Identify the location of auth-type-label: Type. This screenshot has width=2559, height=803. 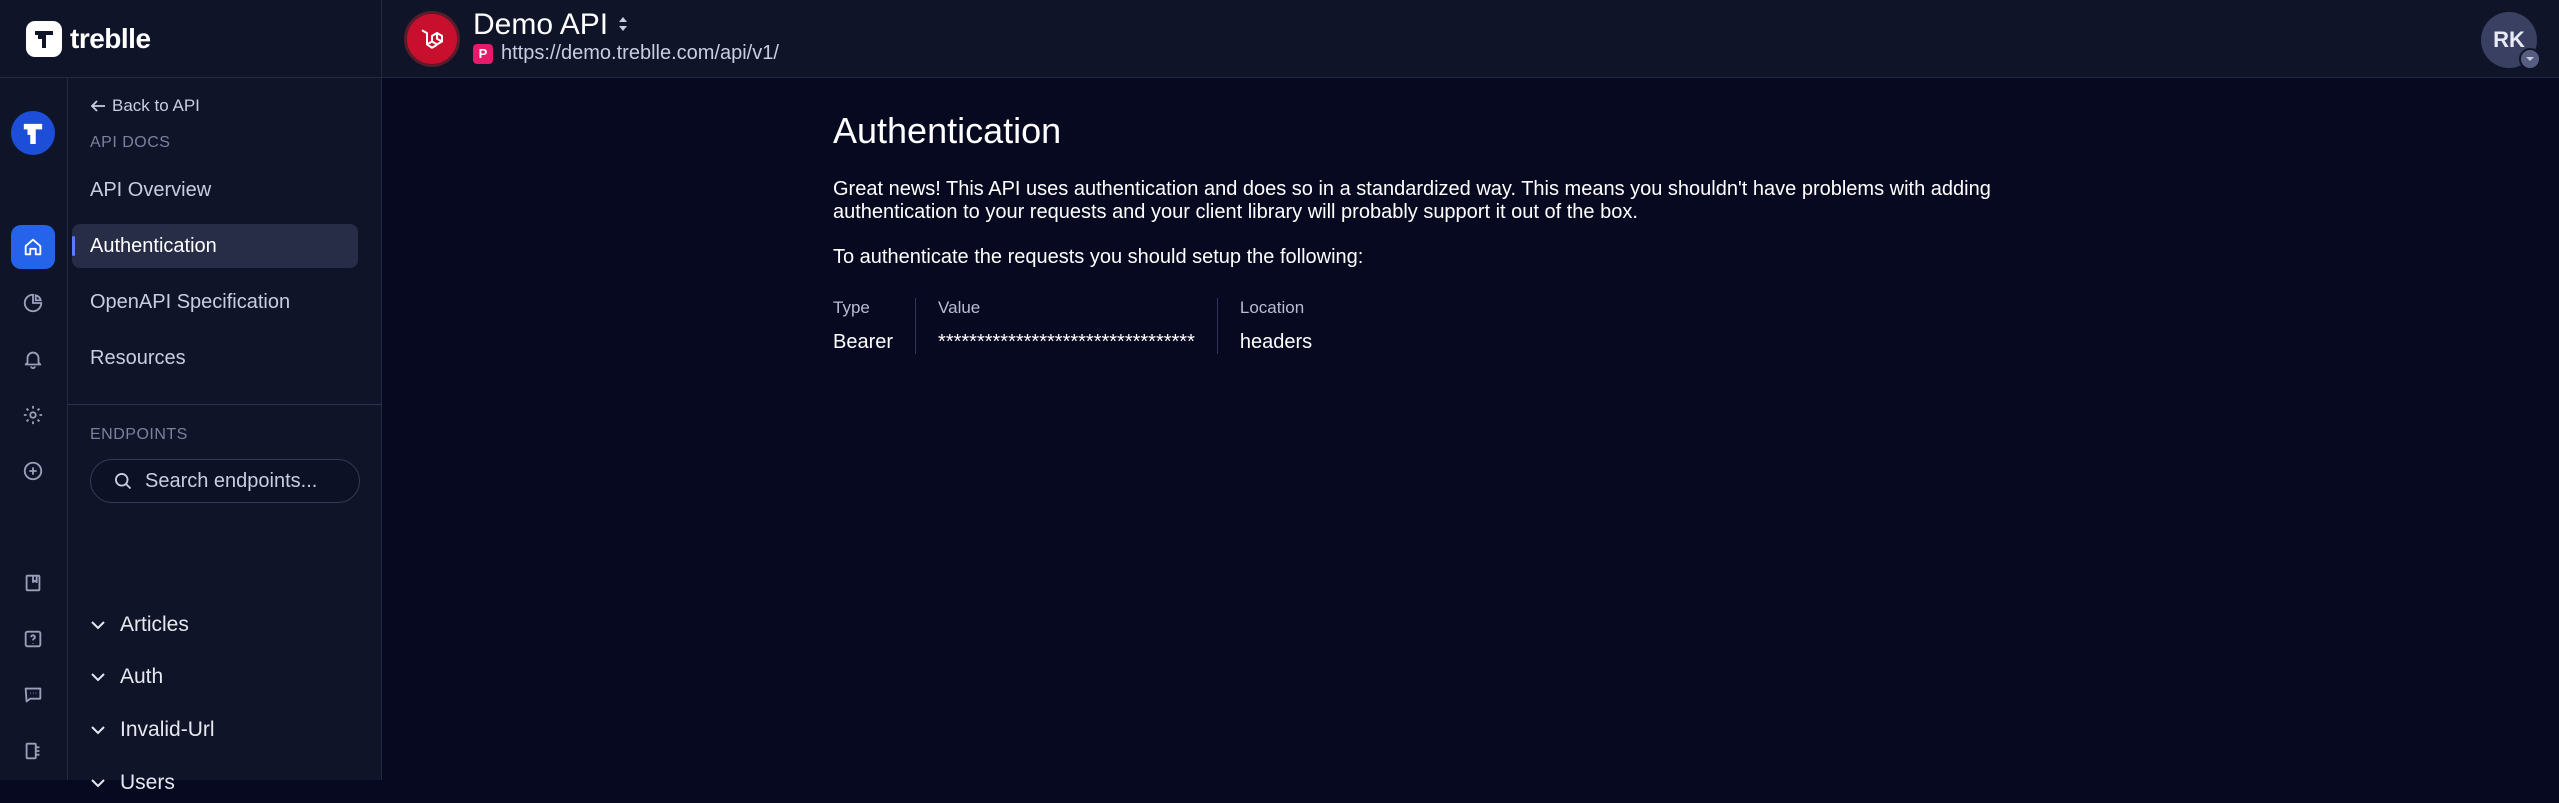
(851, 307).